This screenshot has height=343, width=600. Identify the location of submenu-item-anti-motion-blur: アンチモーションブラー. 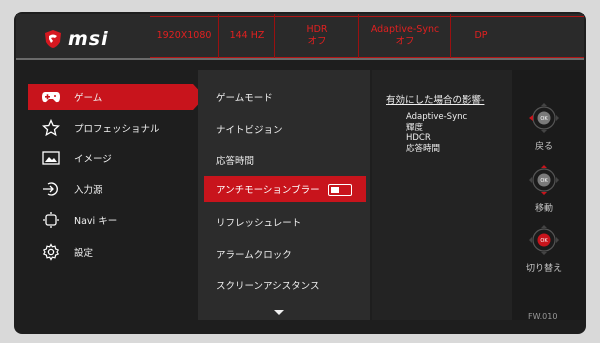
(285, 189).